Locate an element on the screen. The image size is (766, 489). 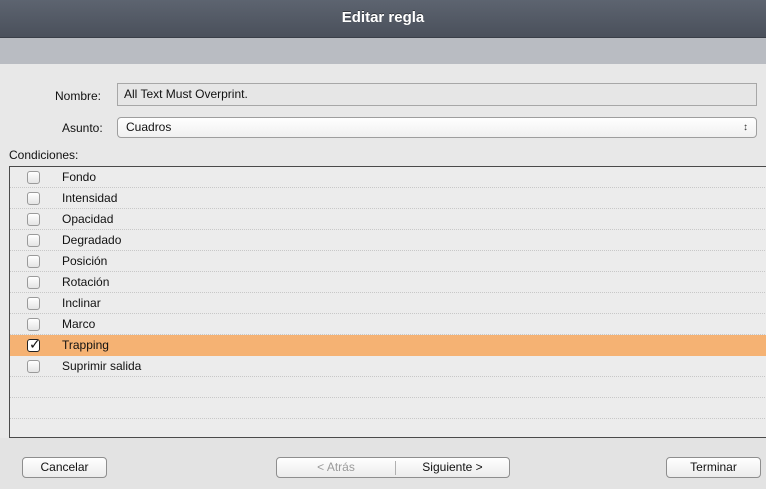
condition-label: Posición is located at coordinates (85, 261).